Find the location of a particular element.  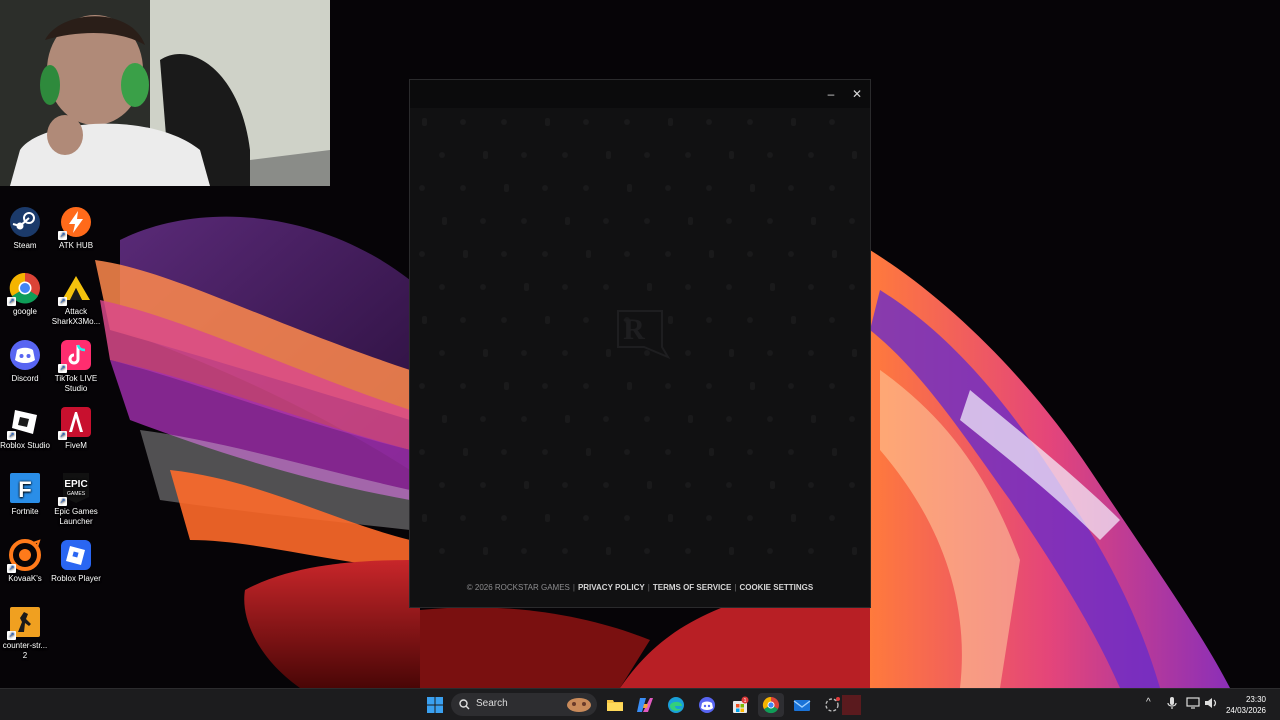

desktop-icon-tiktok-live: ↗ TikTok LIVE Studio is located at coordinates (76, 366).